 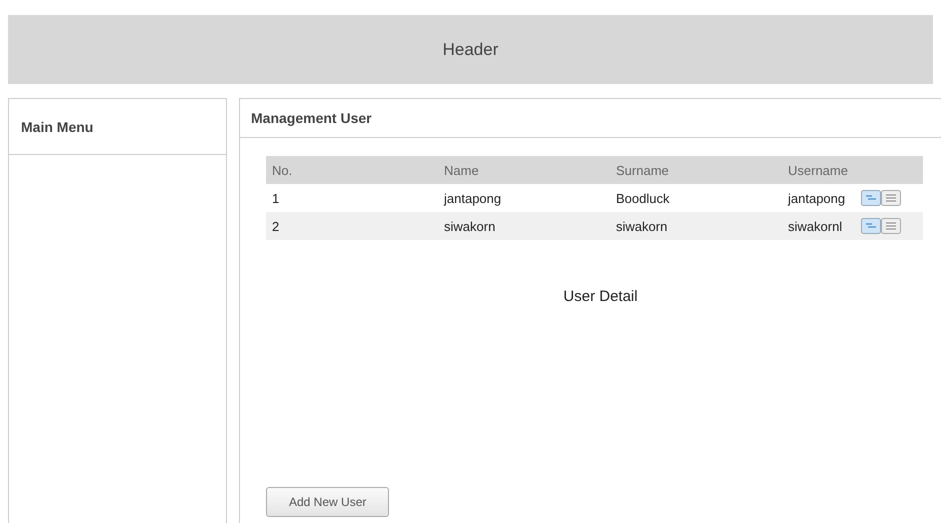 What do you see at coordinates (590, 118) in the screenshot?
I see `panel-title: Management User` at bounding box center [590, 118].